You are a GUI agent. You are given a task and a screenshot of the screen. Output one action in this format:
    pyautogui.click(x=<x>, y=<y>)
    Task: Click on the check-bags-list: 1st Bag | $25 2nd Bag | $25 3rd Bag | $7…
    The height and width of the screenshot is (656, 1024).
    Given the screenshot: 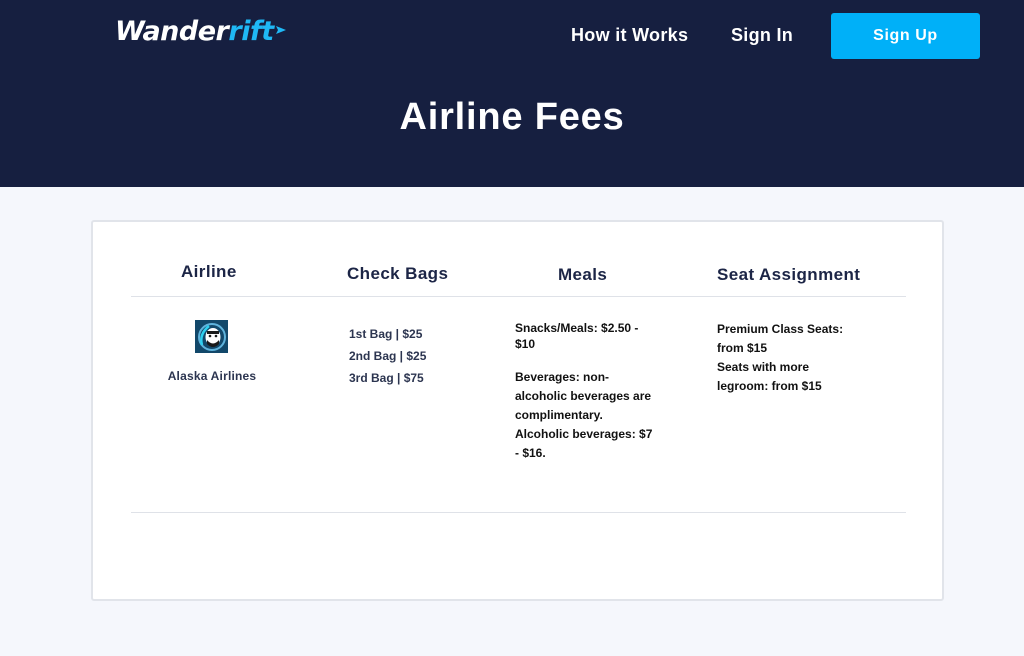 What is the action you would take?
    pyautogui.click(x=387, y=356)
    